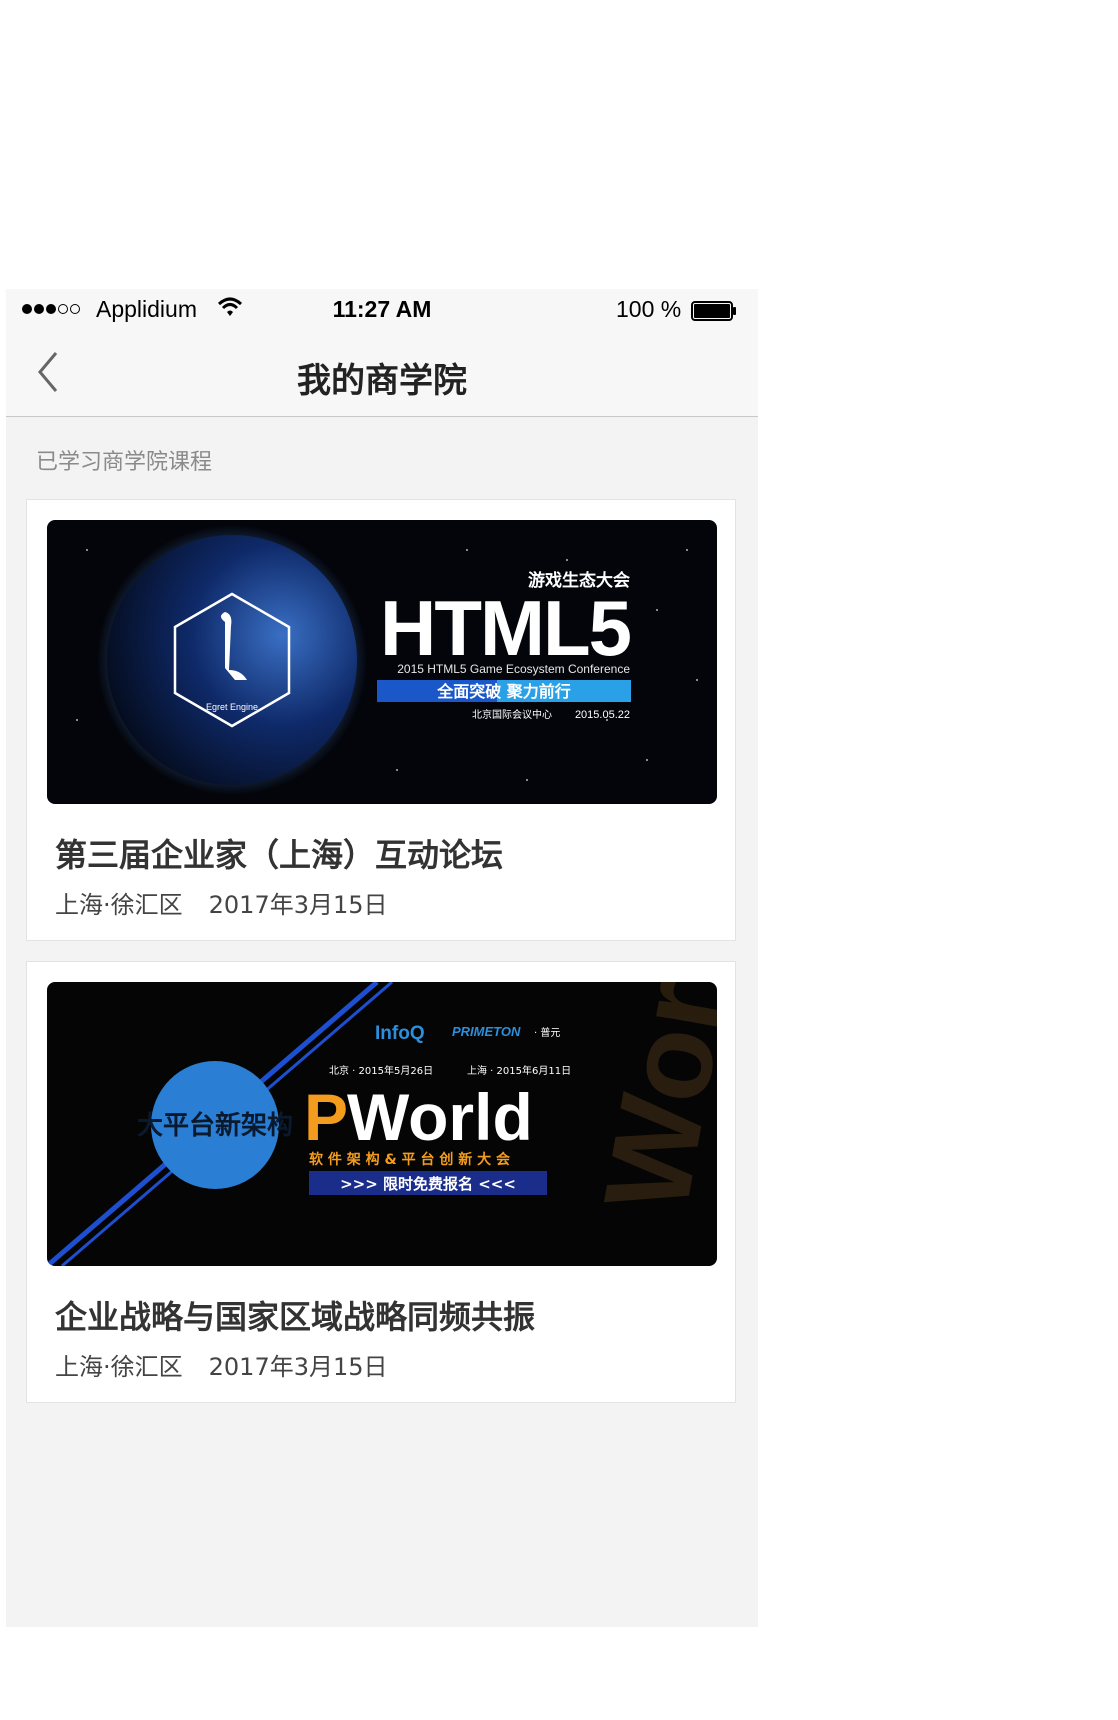 The height and width of the screenshot is (1720, 1118). I want to click on svg-text: 北京国际会议中心, so click(512, 714).